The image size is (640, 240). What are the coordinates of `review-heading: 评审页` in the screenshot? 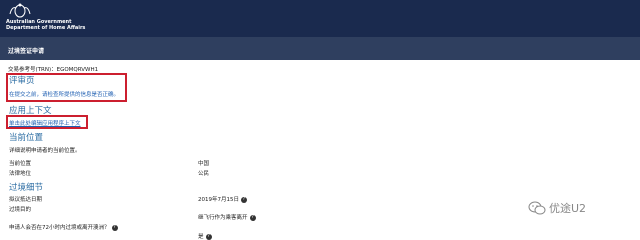 It's located at (22, 81).